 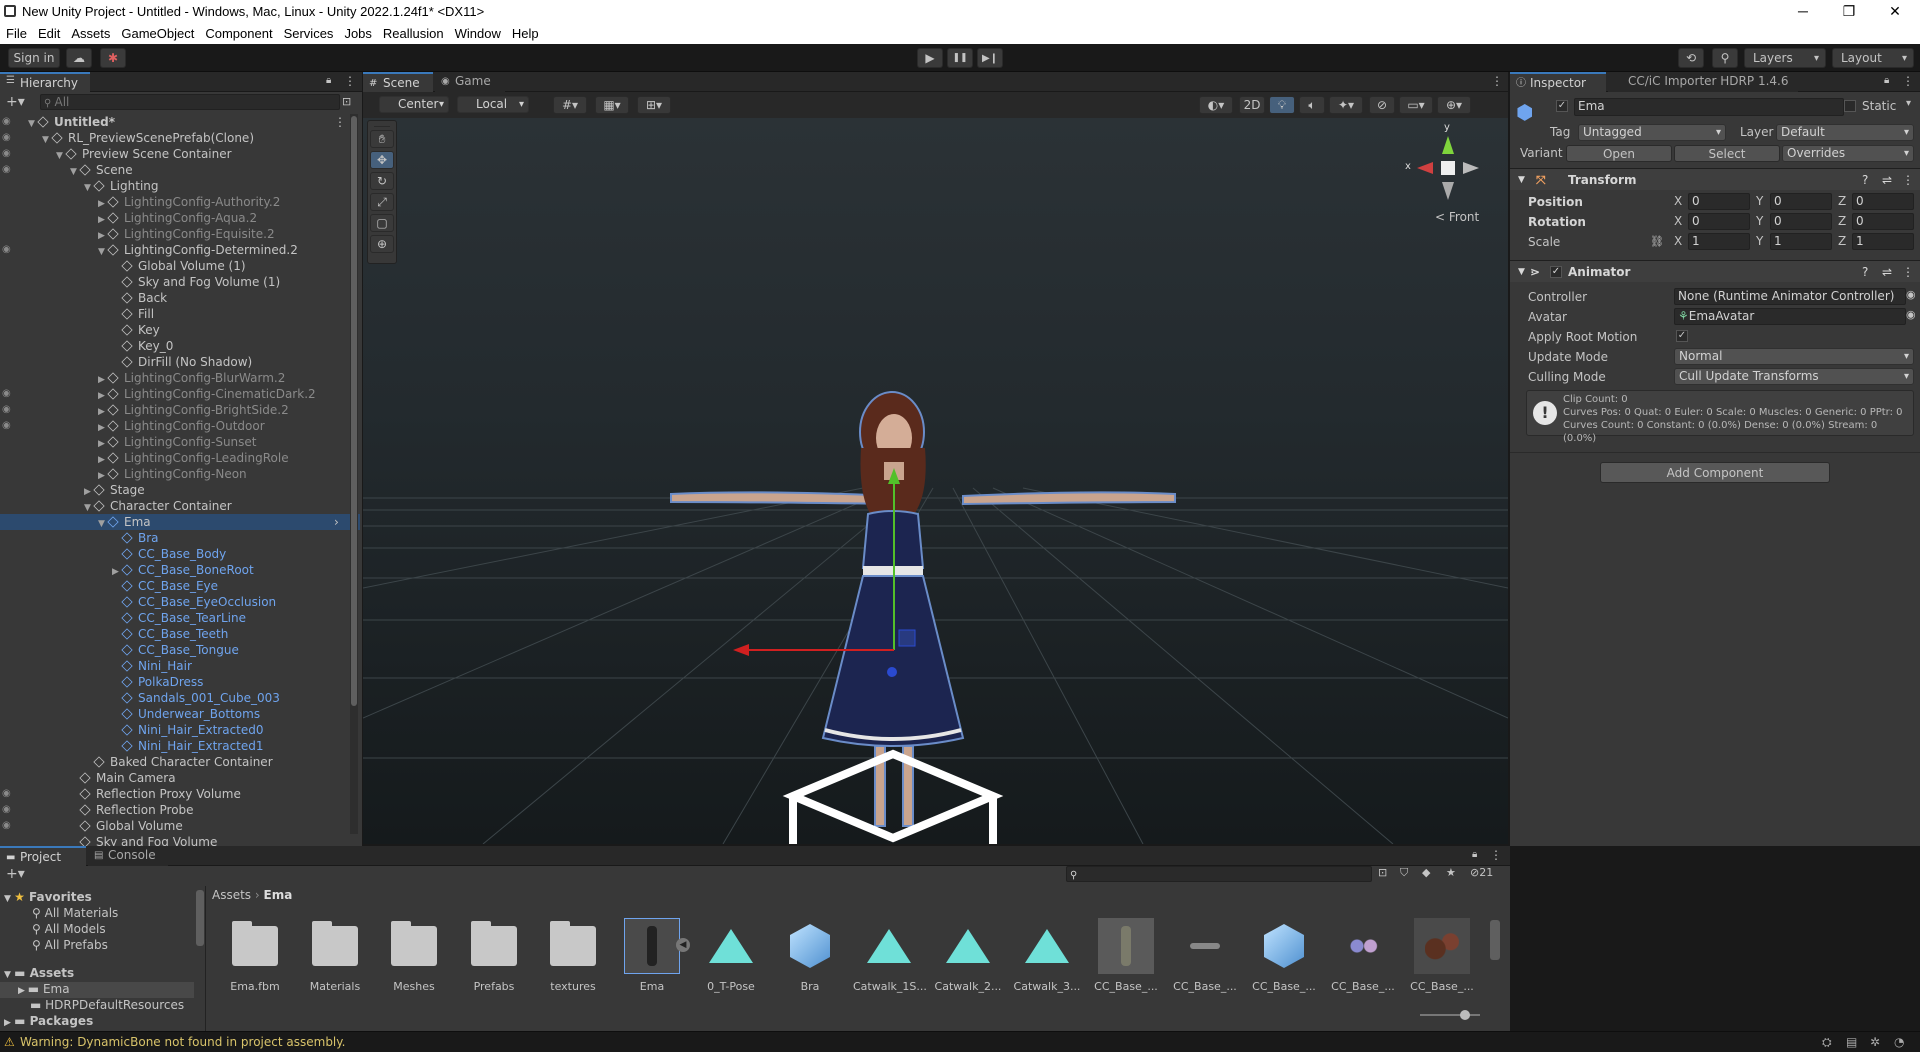 I want to click on space-dropdown: Local, so click(x=493, y=104).